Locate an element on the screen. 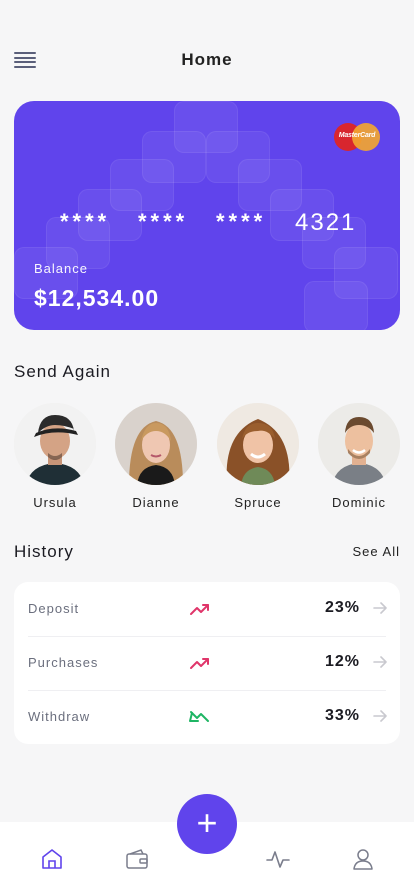 The width and height of the screenshot is (414, 896). send-again-title: Send Again is located at coordinates (62, 371).